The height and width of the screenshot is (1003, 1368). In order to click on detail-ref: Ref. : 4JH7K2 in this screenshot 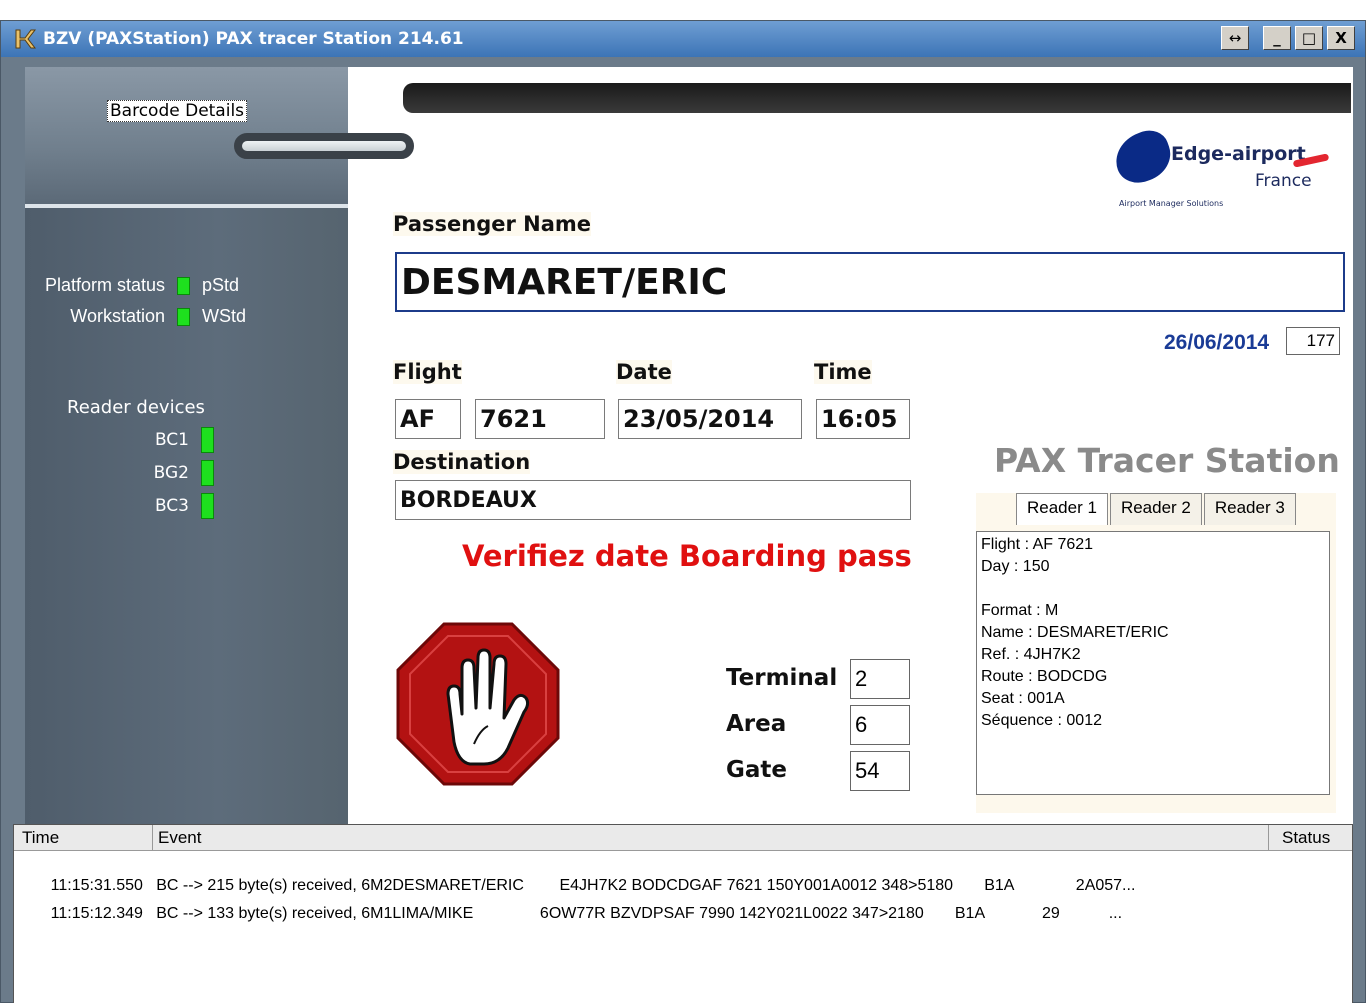, I will do `click(1031, 654)`.